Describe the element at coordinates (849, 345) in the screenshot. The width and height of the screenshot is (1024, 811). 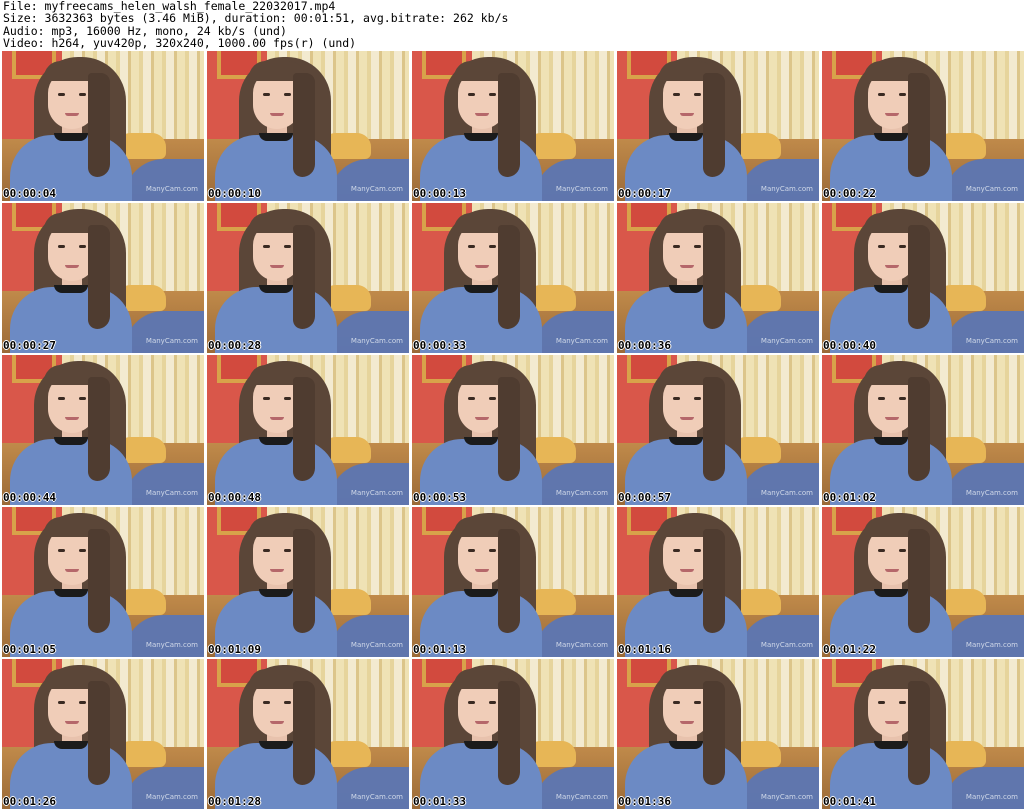
I see `thumbnail-timestamp: 00:00:40` at that location.